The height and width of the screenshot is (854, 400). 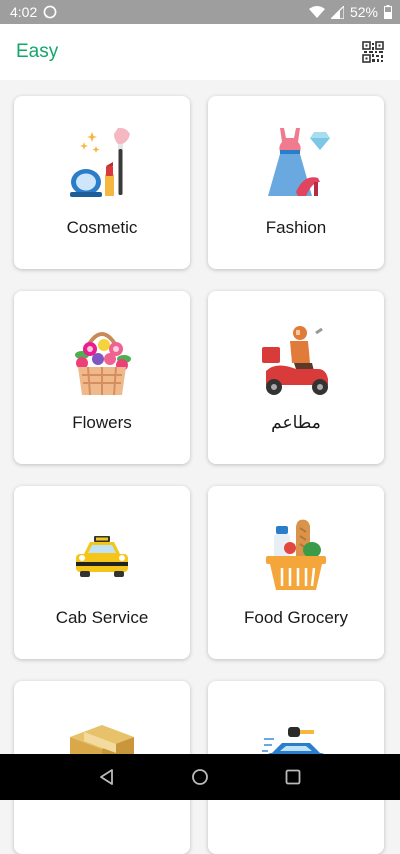 What do you see at coordinates (102, 556) in the screenshot?
I see `taxi-icon` at bounding box center [102, 556].